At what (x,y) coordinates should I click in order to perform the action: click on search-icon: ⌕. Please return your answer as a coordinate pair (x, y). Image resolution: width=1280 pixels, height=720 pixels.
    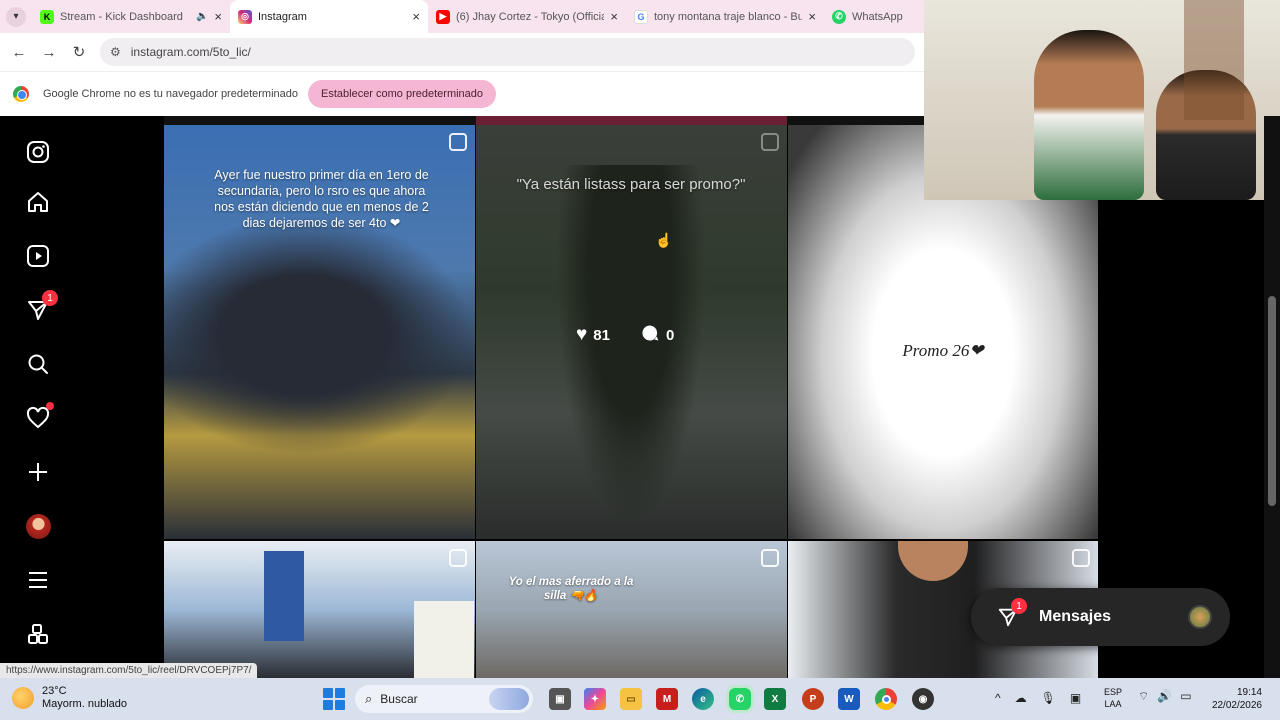
    Looking at the image, I should click on (369, 698).